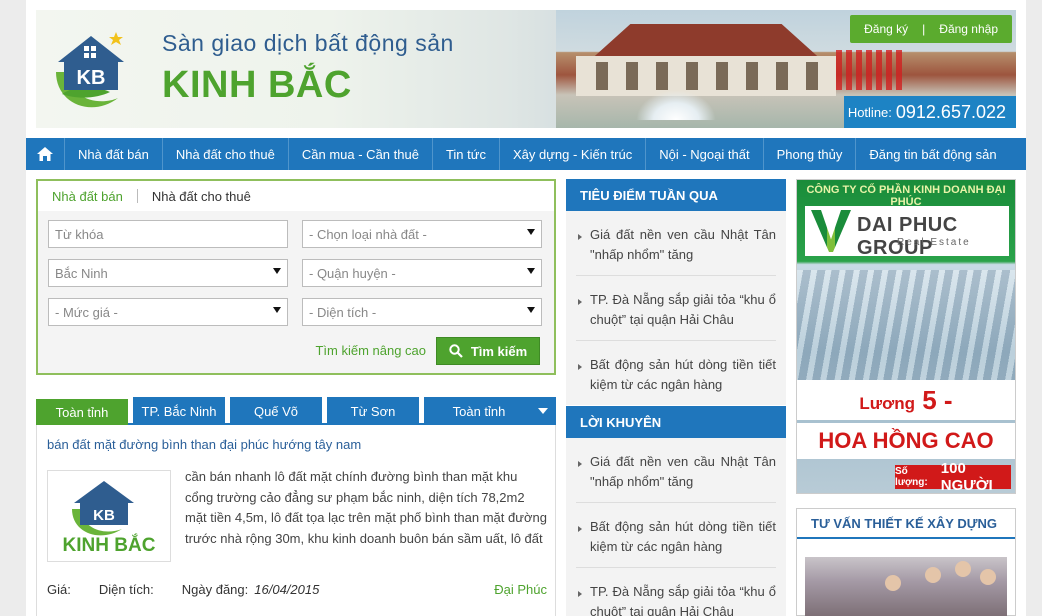  I want to click on ad-company: CÔNG TY CỔ PHẦN KINH DOANH ĐẠI PHÚC, so click(906, 196).